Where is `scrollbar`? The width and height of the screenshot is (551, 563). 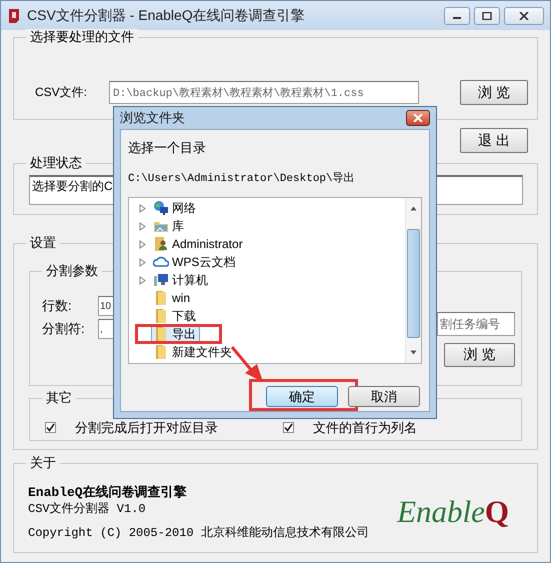 scrollbar is located at coordinates (413, 280).